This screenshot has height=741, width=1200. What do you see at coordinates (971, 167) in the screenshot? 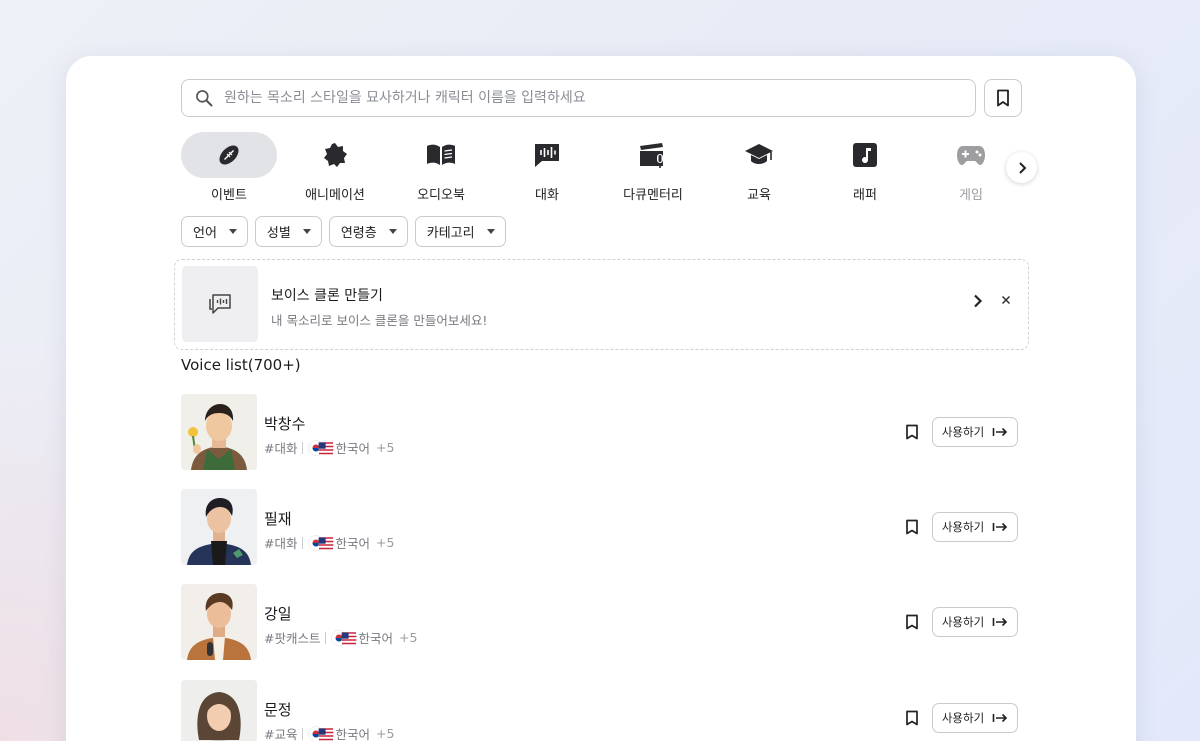
I see `category-game: 게임` at bounding box center [971, 167].